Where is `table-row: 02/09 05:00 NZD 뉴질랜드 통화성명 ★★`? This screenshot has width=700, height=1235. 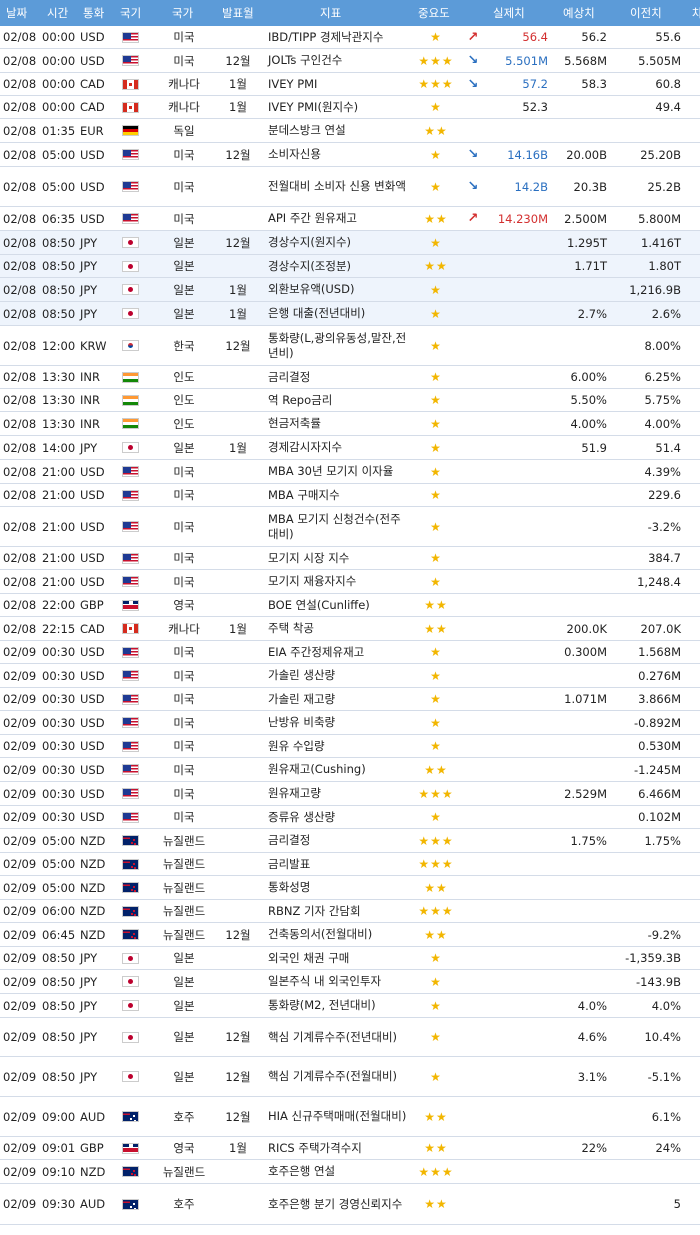 table-row: 02/09 05:00 NZD 뉴질랜드 통화성명 ★★ is located at coordinates (350, 888).